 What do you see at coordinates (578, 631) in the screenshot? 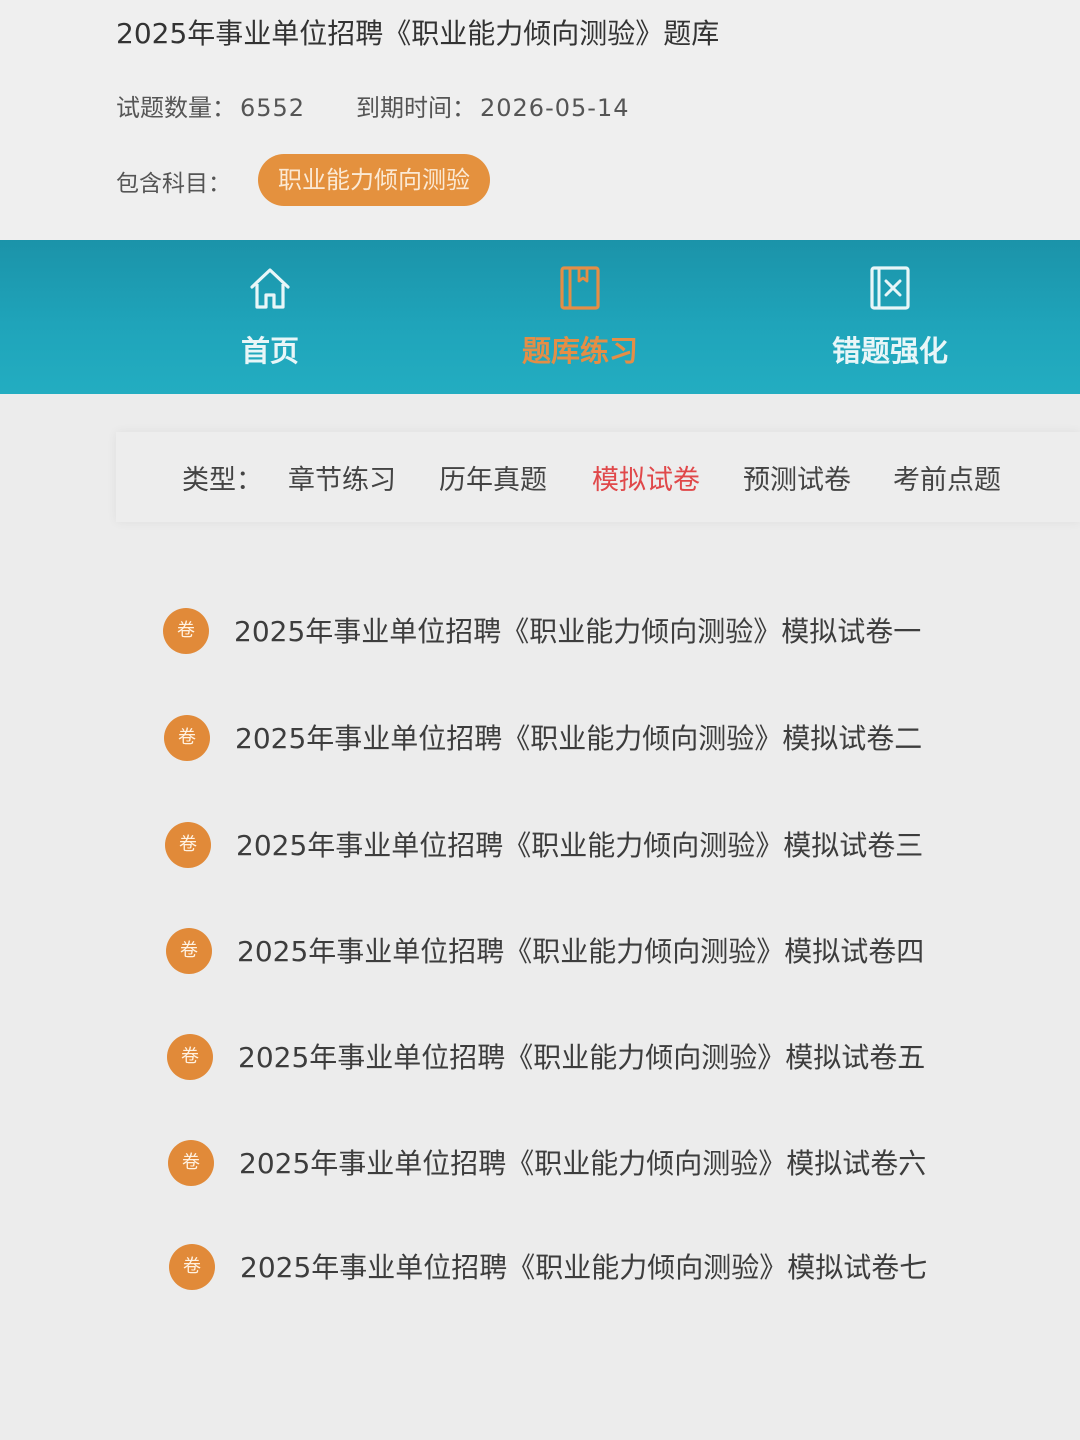
I see `paper-title: 2025年事业单位招聘《职业能力倾向测验》模拟试卷一` at bounding box center [578, 631].